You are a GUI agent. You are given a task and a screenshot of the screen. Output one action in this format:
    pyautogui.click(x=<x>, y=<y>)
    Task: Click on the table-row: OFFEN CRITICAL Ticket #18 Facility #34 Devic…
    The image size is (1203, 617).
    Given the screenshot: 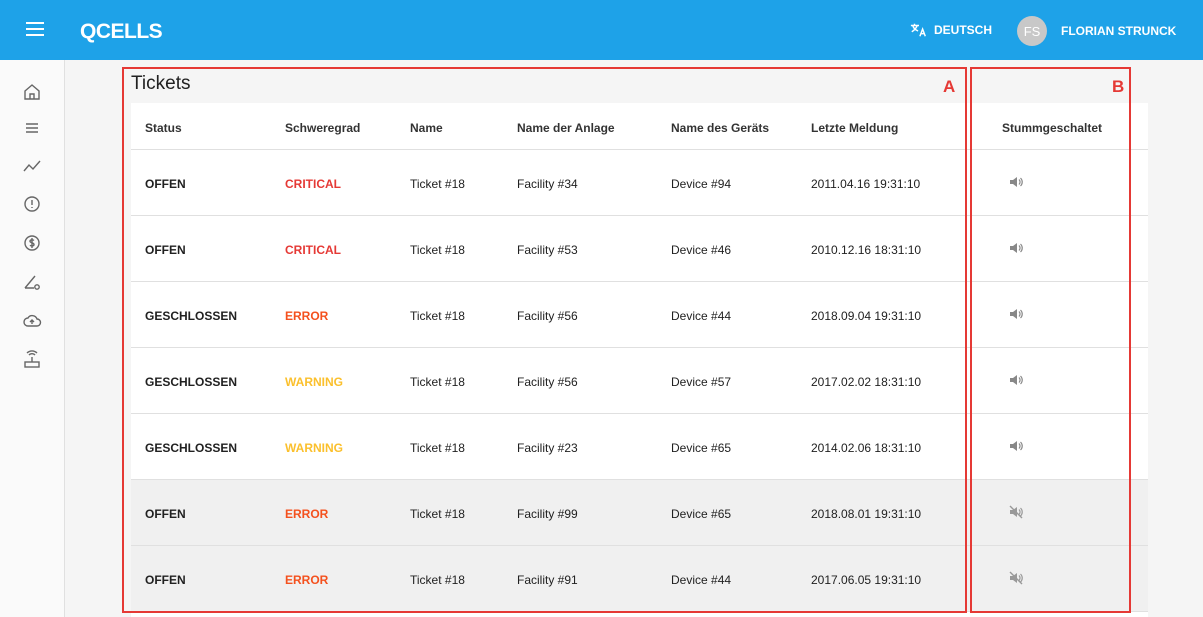 What is the action you would take?
    pyautogui.click(x=639, y=183)
    